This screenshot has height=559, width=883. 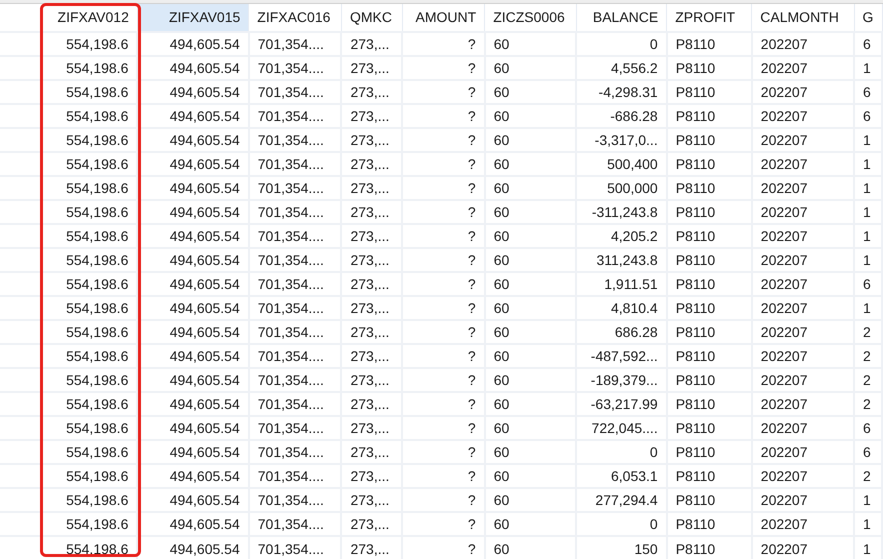 I want to click on column-header: ZIFXAV015, so click(x=193, y=18).